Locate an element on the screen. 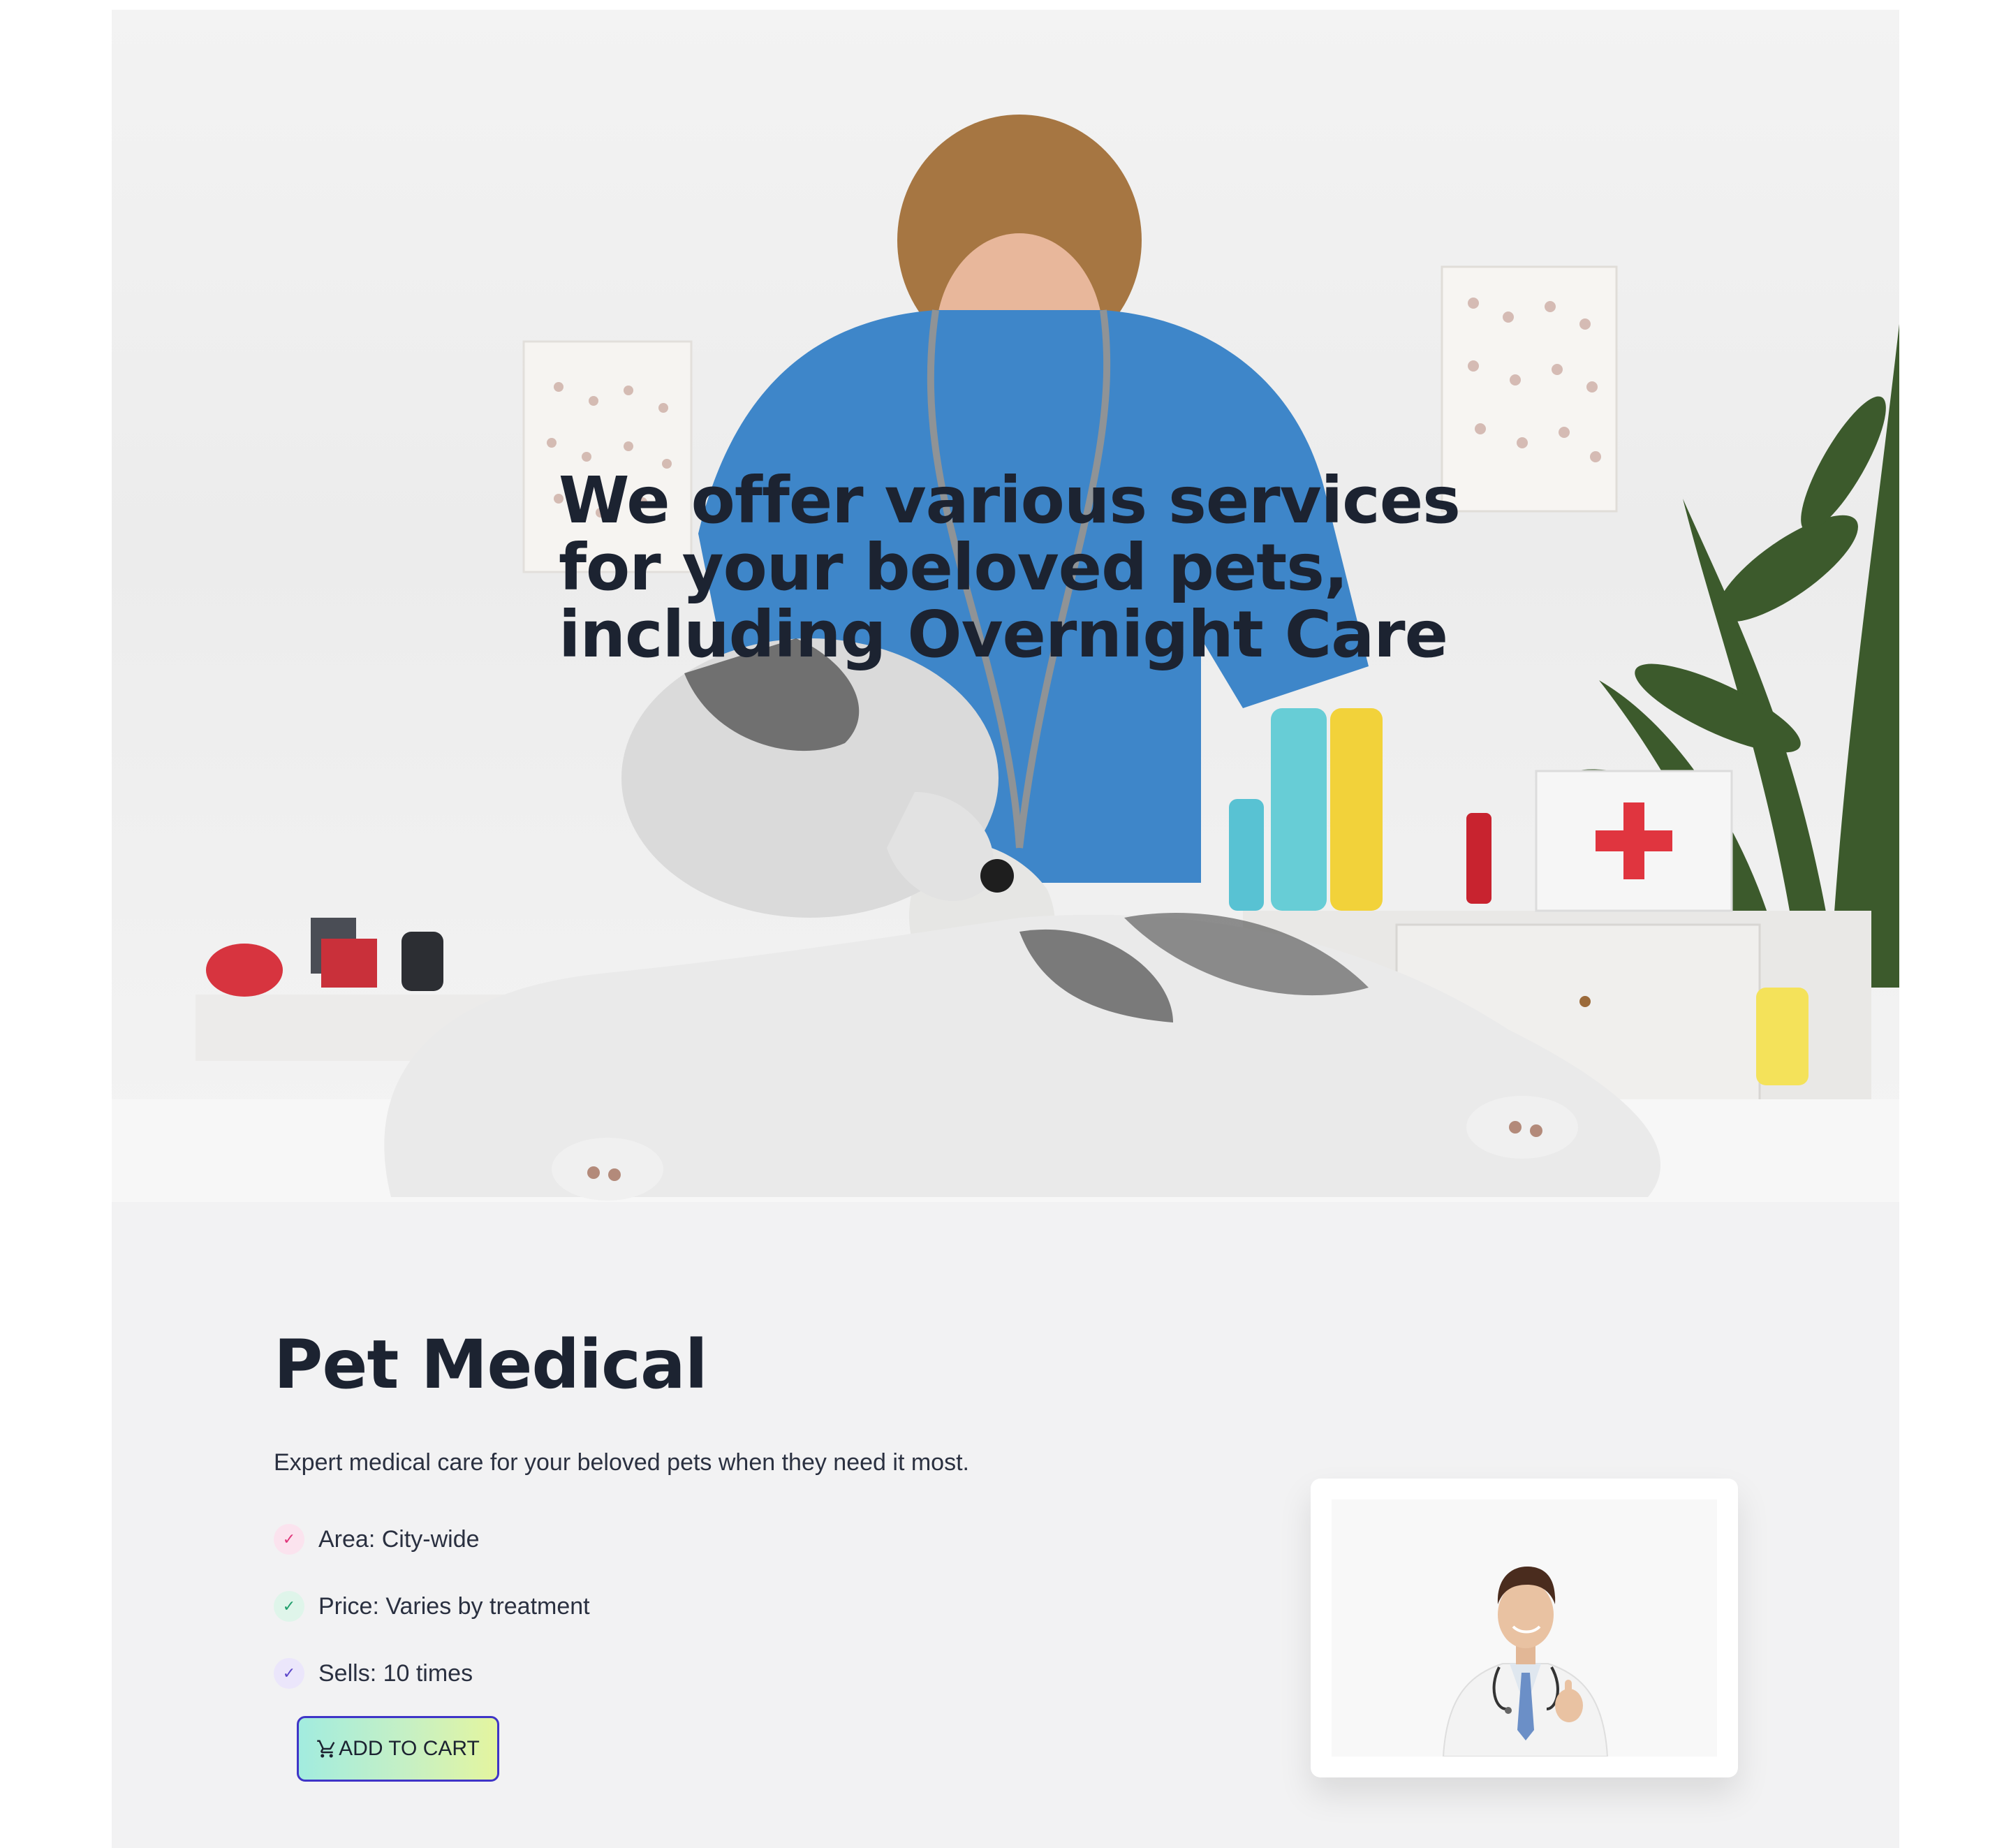 The height and width of the screenshot is (1848, 2011). feature-label: Area: City-wide is located at coordinates (399, 1539).